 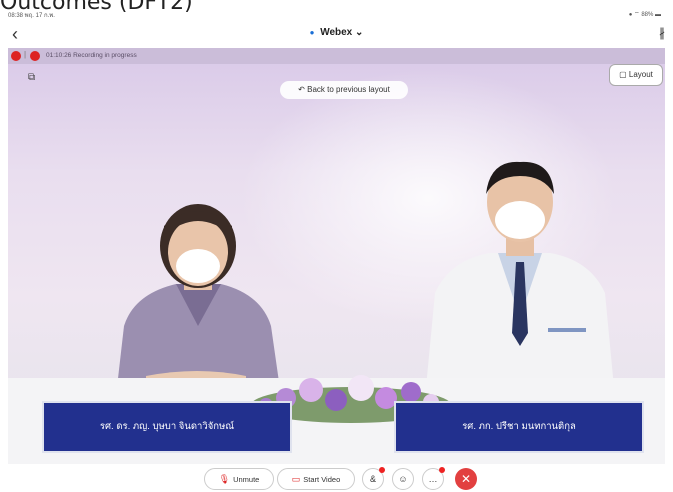 What do you see at coordinates (519, 427) in the screenshot?
I see `nameplate-right: รศ. ภก. ปรีชา มนทกานติกุล` at bounding box center [519, 427].